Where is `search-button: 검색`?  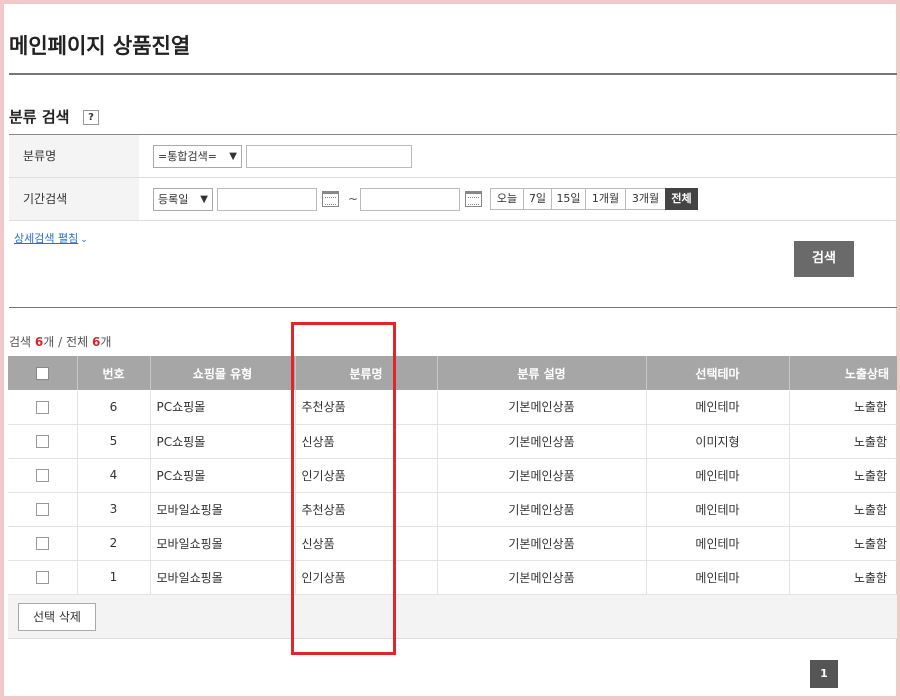 search-button: 검색 is located at coordinates (824, 259).